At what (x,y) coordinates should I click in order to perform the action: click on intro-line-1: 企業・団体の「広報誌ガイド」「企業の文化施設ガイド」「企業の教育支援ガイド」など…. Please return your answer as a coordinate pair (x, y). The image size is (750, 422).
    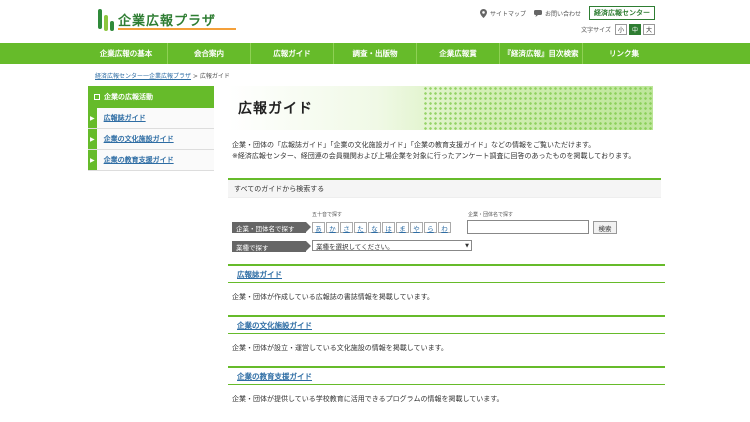
    Looking at the image, I should click on (414, 145).